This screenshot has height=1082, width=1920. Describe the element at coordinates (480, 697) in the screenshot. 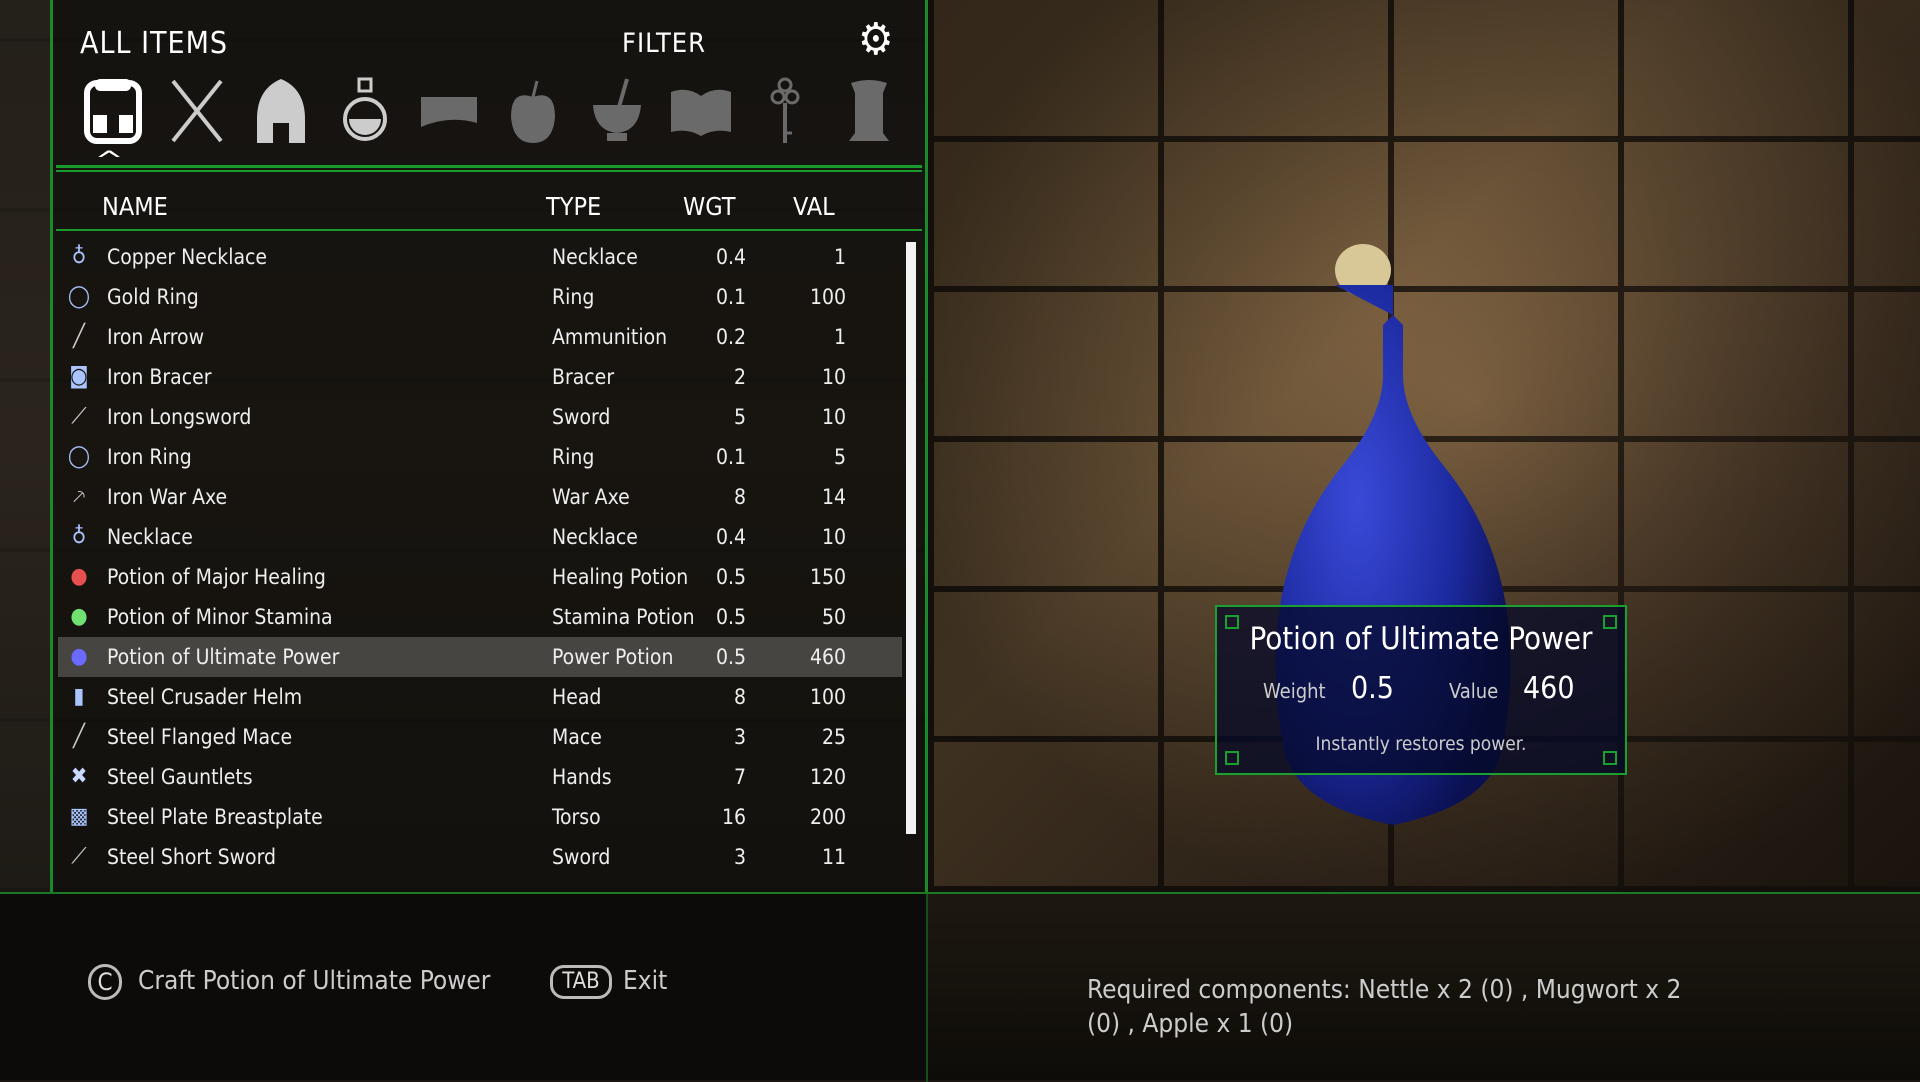

I see `item-row: ▮ Steel Crusader Helm Head 8 100` at that location.